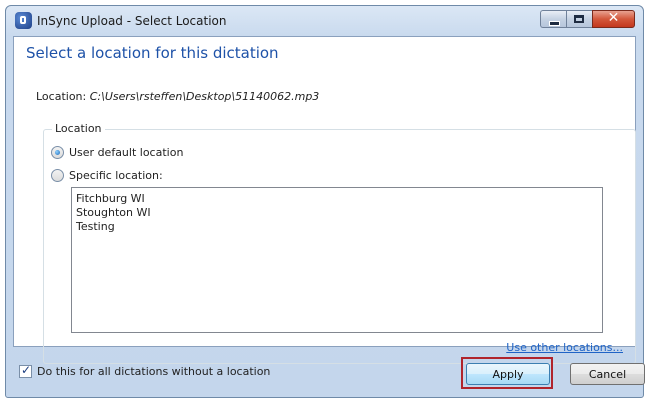 This screenshot has height=402, width=649. I want to click on maximize-icon, so click(579, 19).